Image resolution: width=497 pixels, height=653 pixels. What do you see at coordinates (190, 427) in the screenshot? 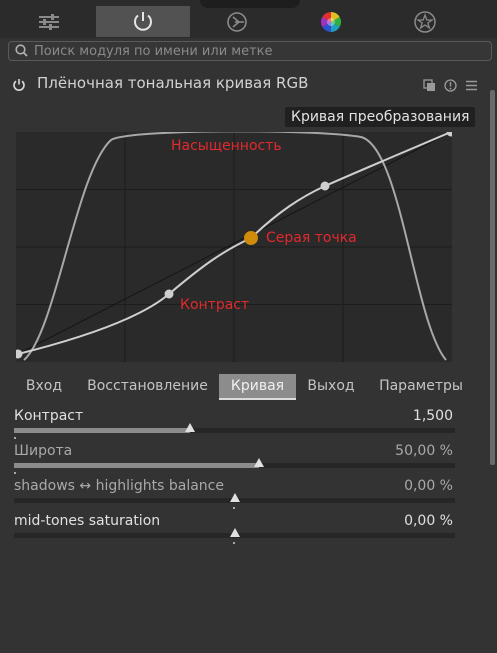
I see `contrast-slider-thumb` at bounding box center [190, 427].